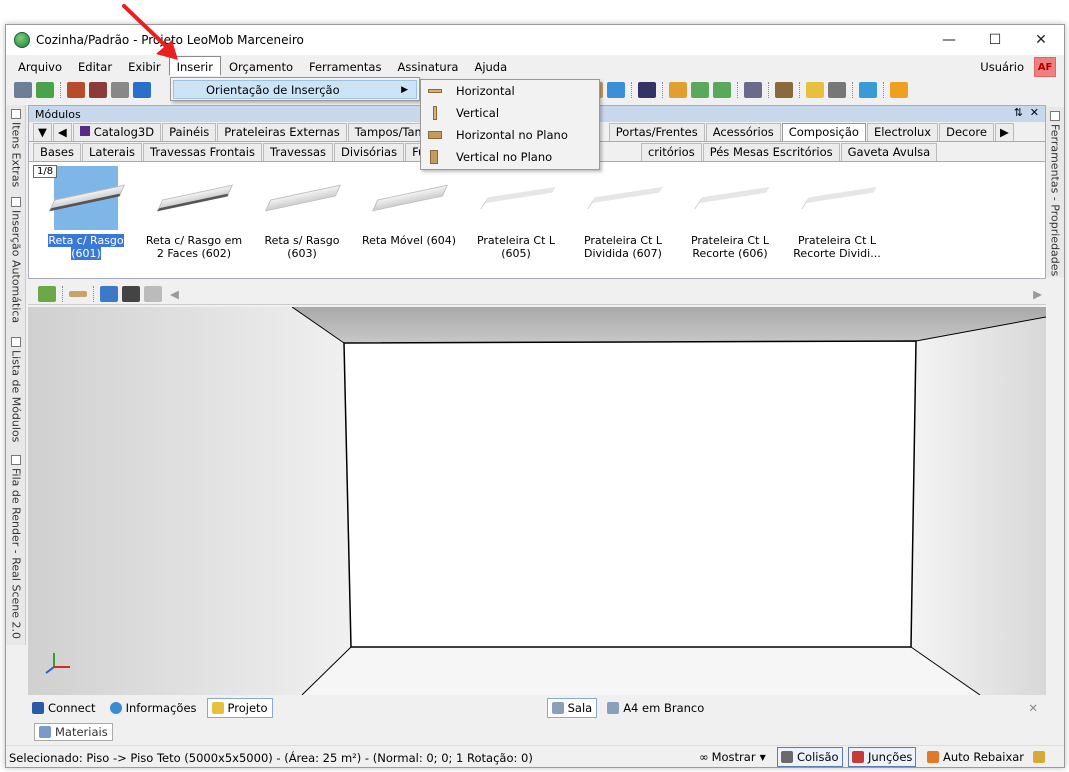 The height and width of the screenshot is (772, 1069). What do you see at coordinates (153, 293) in the screenshot?
I see `delete-icon` at bounding box center [153, 293].